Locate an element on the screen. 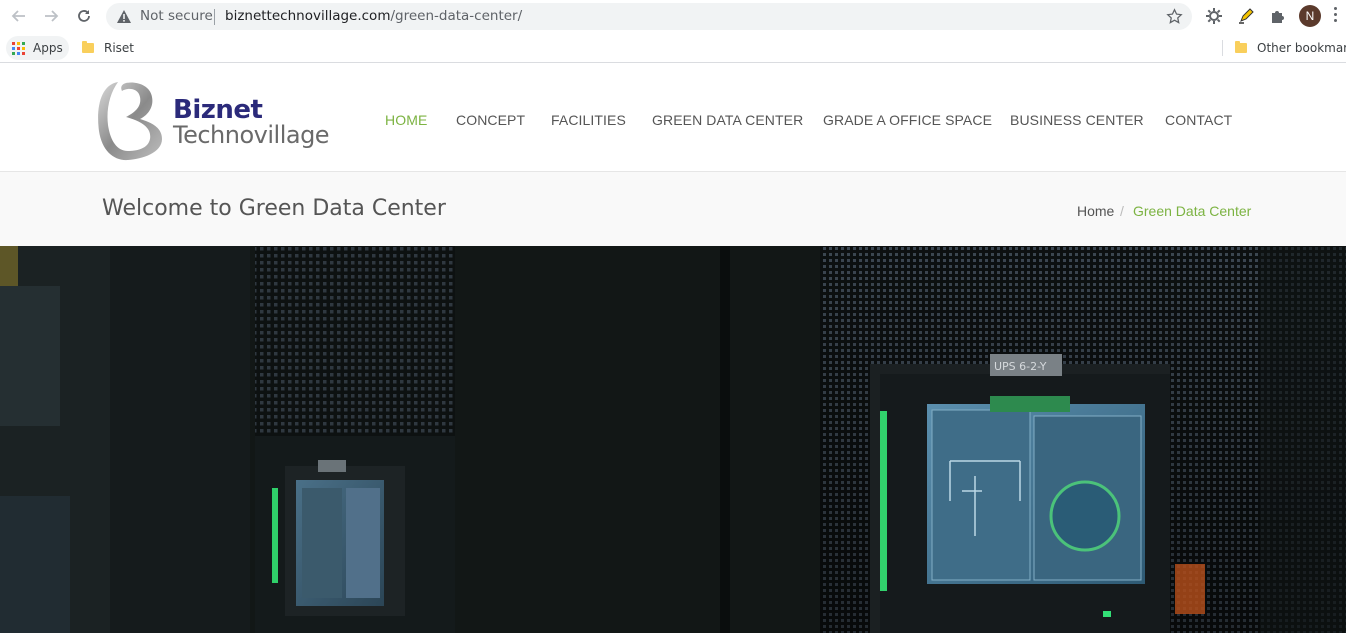  star-icon is located at coordinates (1174, 19).